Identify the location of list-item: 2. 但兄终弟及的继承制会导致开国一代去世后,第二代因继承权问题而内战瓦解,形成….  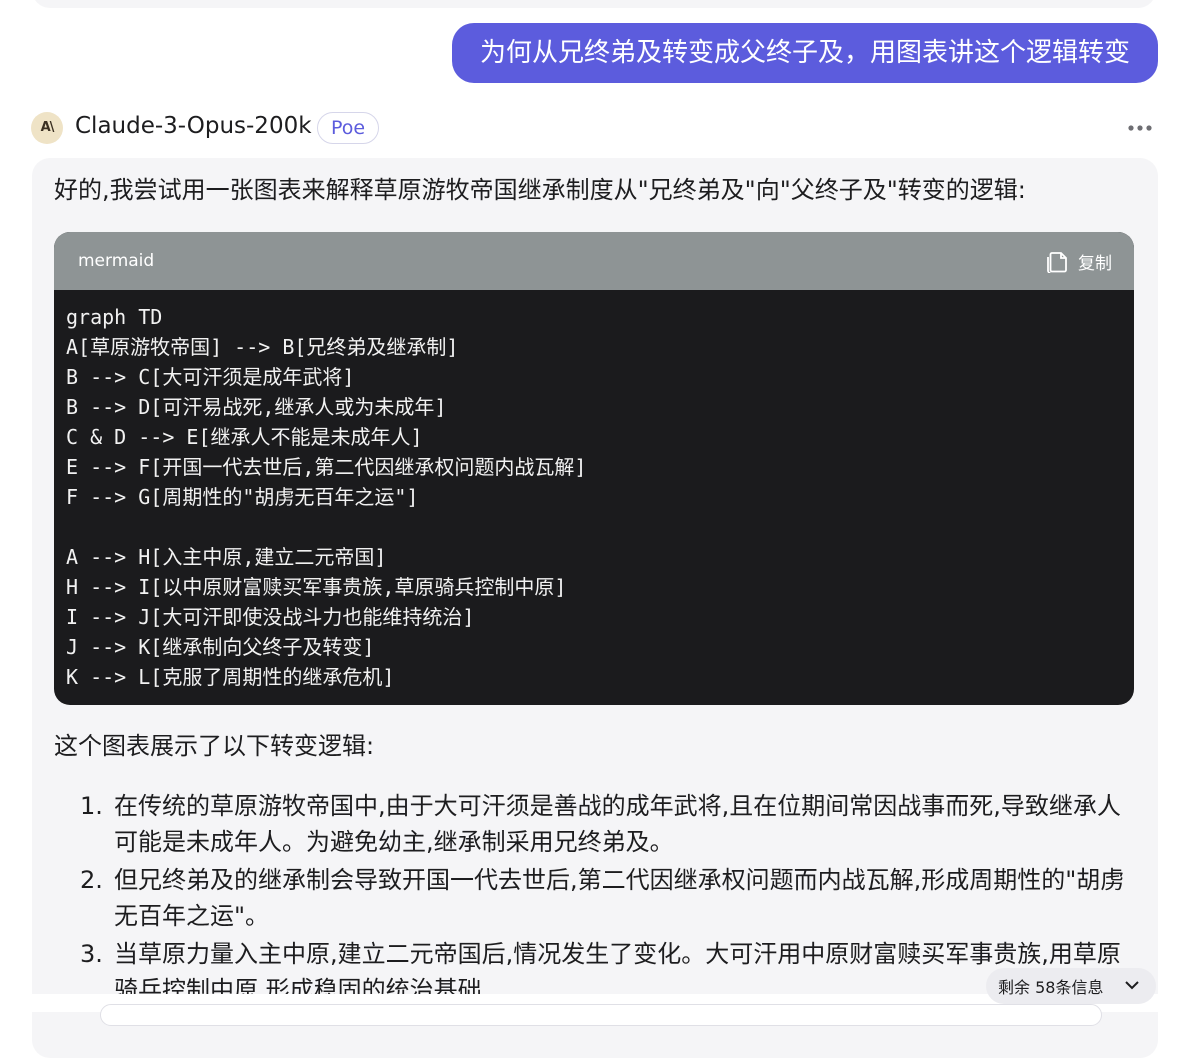
(610, 898).